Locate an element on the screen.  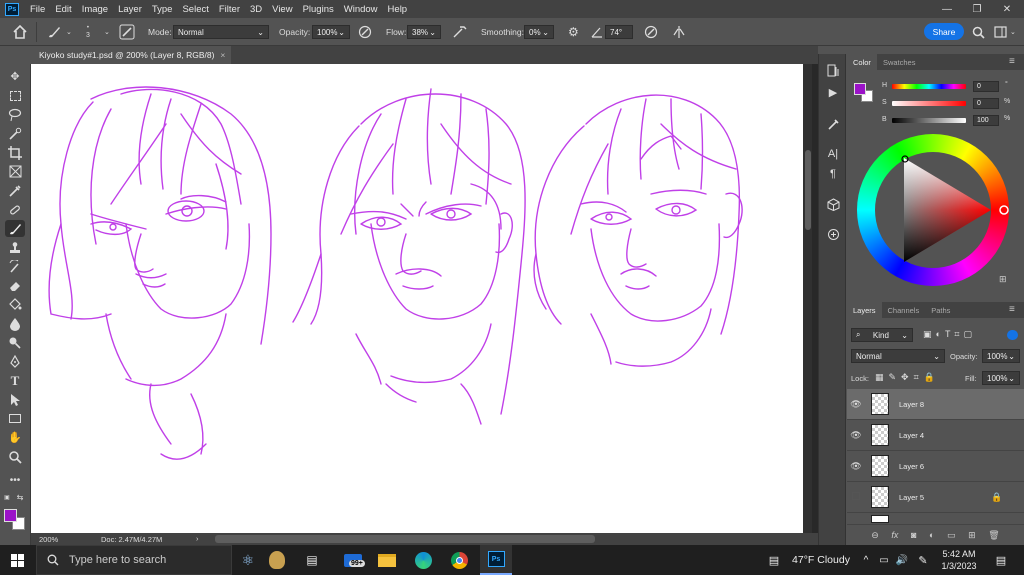
3d-icon is located at coordinates (833, 204).